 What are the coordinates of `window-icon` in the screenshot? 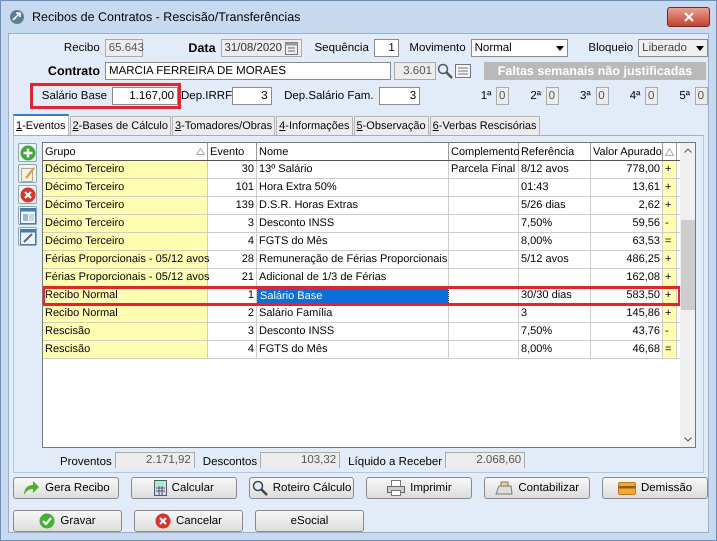 It's located at (28, 216).